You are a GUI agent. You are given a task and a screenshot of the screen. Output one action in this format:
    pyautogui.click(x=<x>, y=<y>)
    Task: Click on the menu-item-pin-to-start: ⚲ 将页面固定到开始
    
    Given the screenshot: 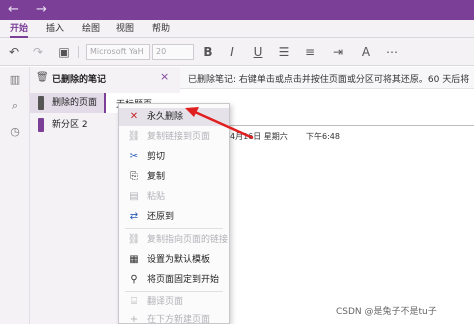 What is the action you would take?
    pyautogui.click(x=174, y=280)
    